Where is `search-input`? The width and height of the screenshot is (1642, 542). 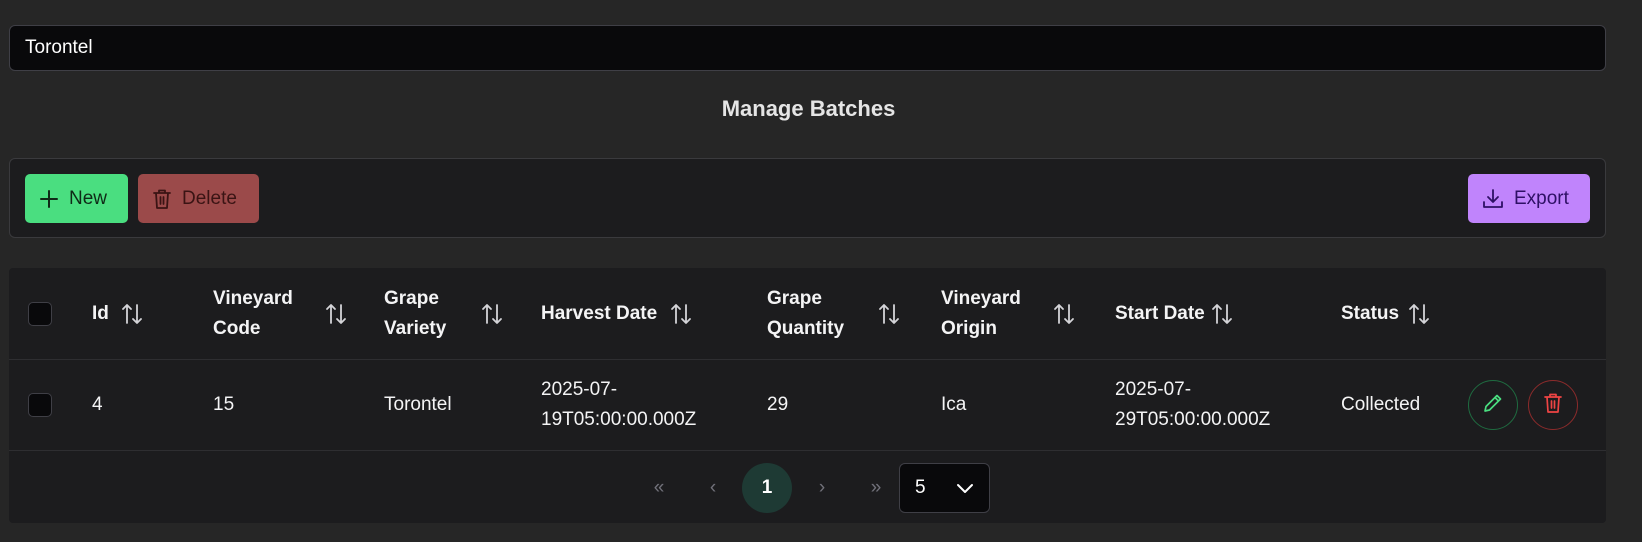
search-input is located at coordinates (807, 48).